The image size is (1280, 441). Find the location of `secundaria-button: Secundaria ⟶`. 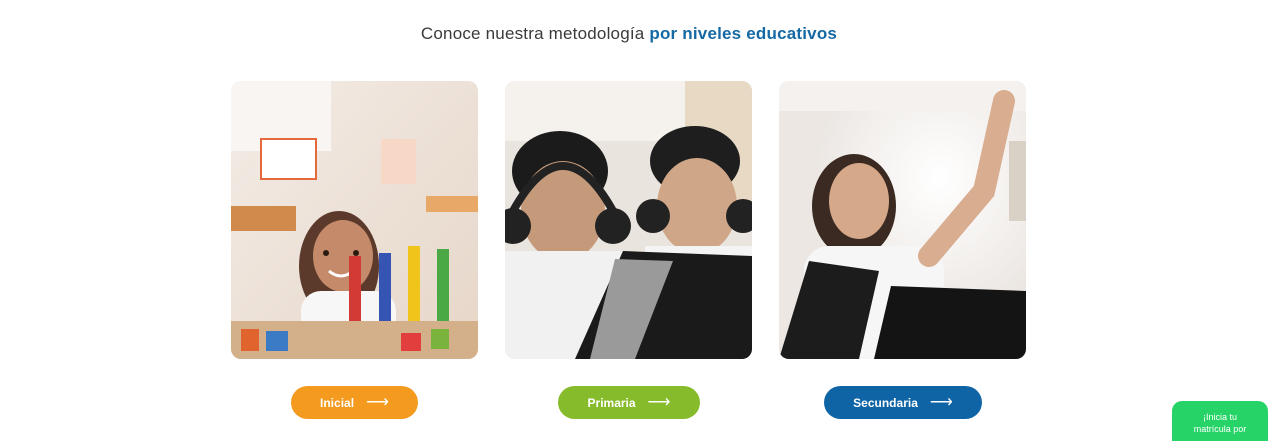

secundaria-button: Secundaria ⟶ is located at coordinates (903, 402).